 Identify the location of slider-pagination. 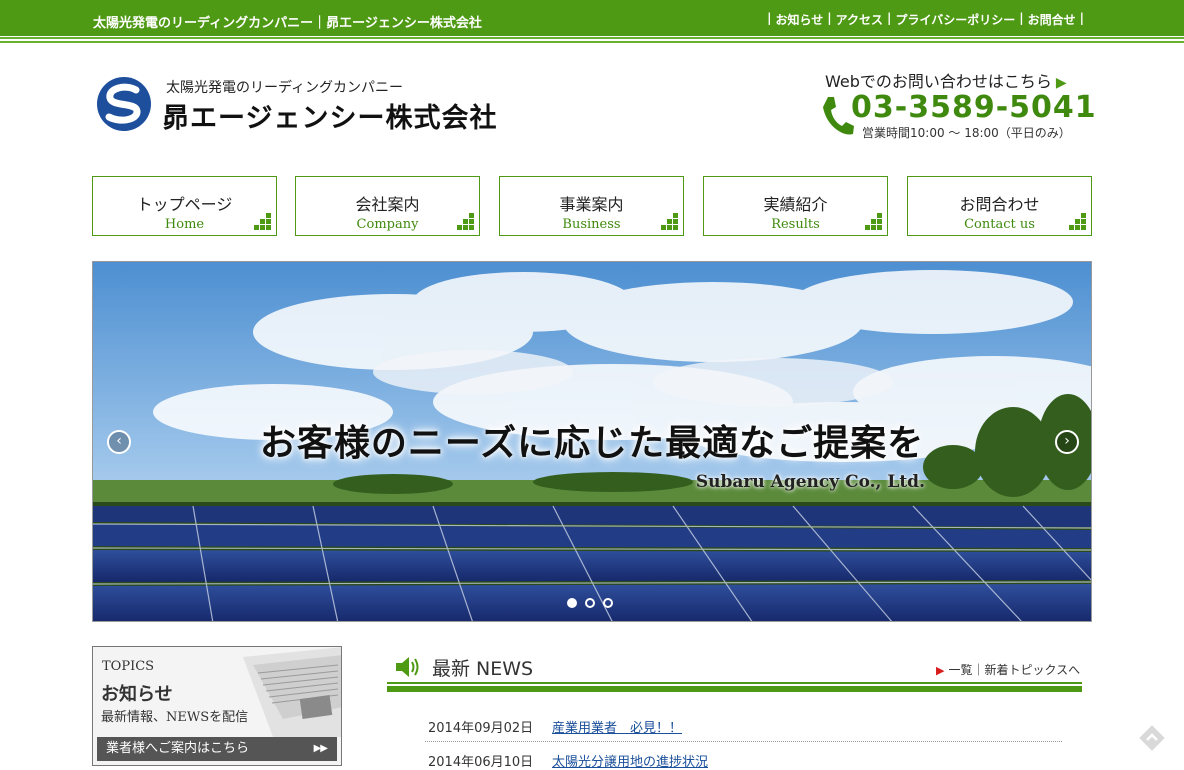
(590, 603).